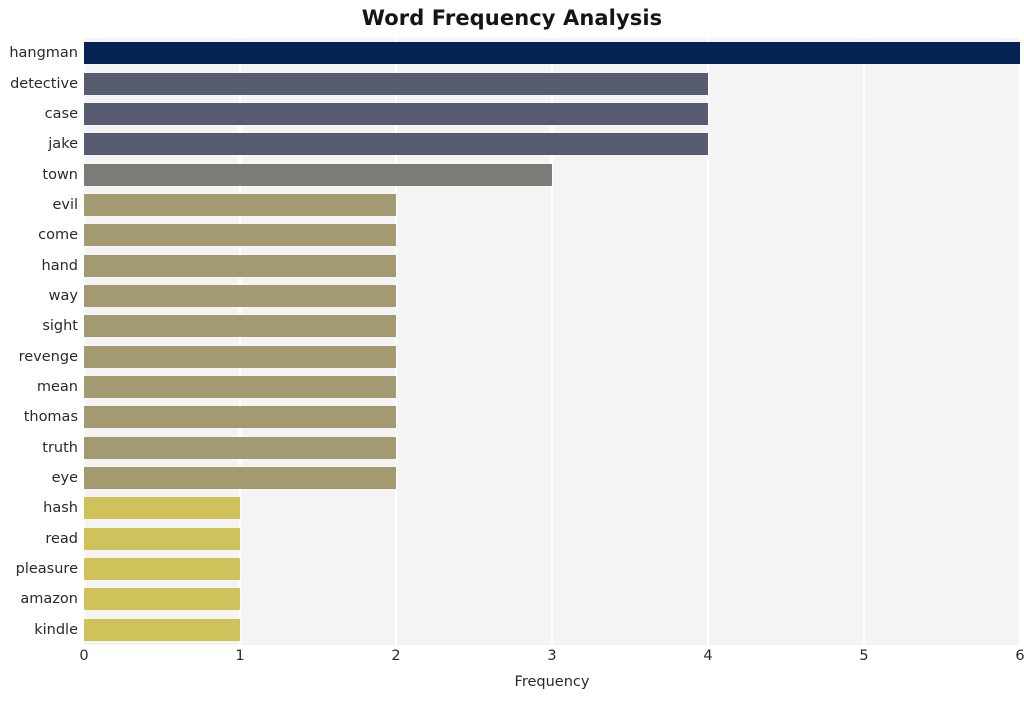  What do you see at coordinates (162, 538) in the screenshot?
I see `bar-read` at bounding box center [162, 538].